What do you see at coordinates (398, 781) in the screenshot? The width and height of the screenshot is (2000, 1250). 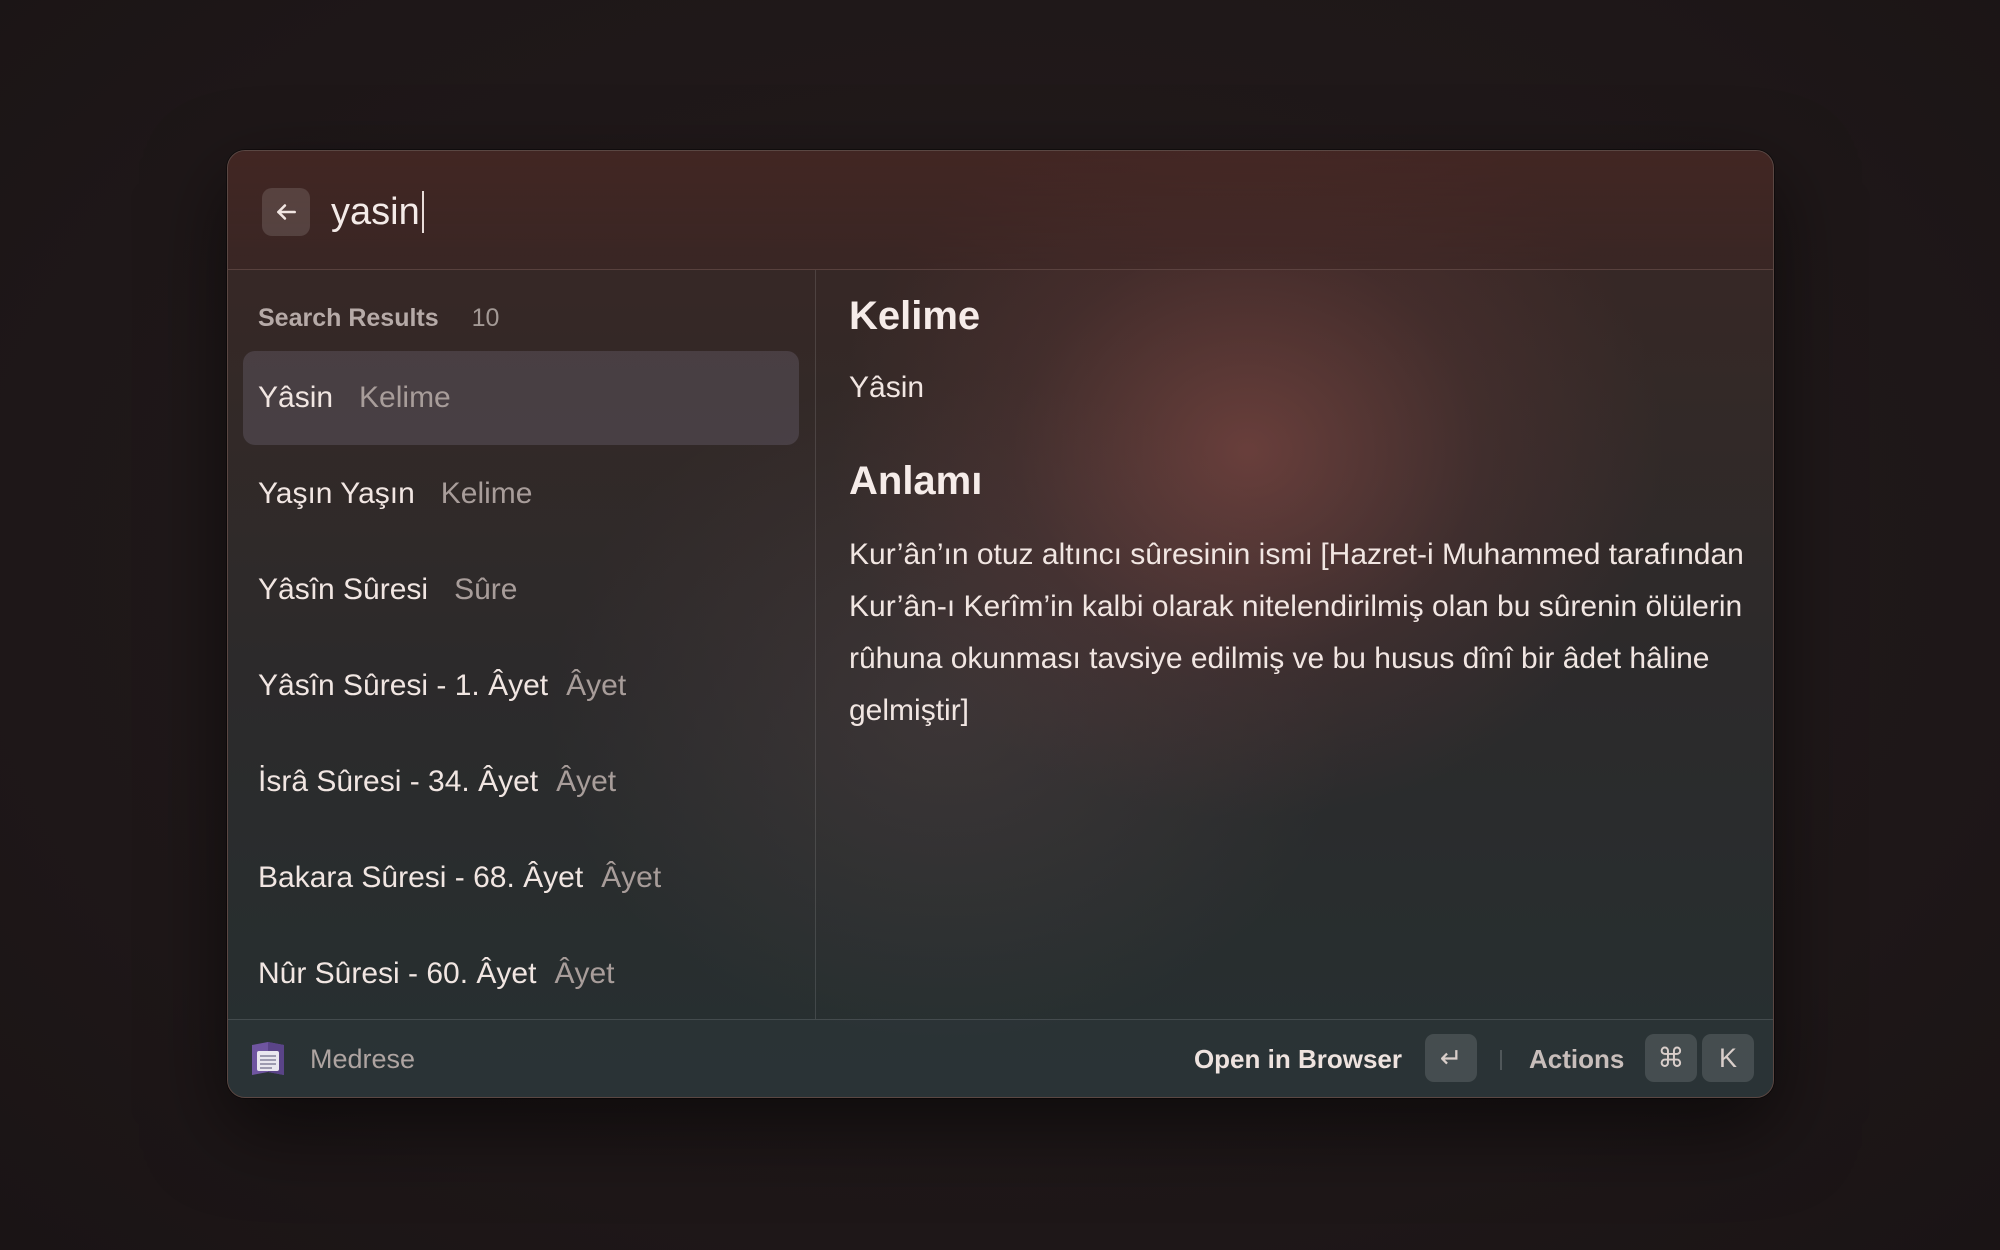 I see `list-item-title: İsrâ Sûresi - 34. Âyet` at bounding box center [398, 781].